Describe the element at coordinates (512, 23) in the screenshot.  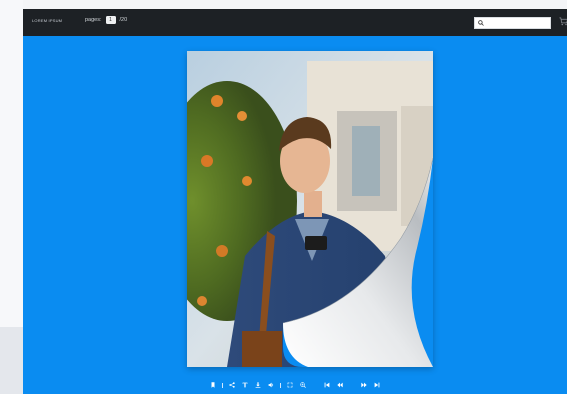
I see `search-input` at that location.